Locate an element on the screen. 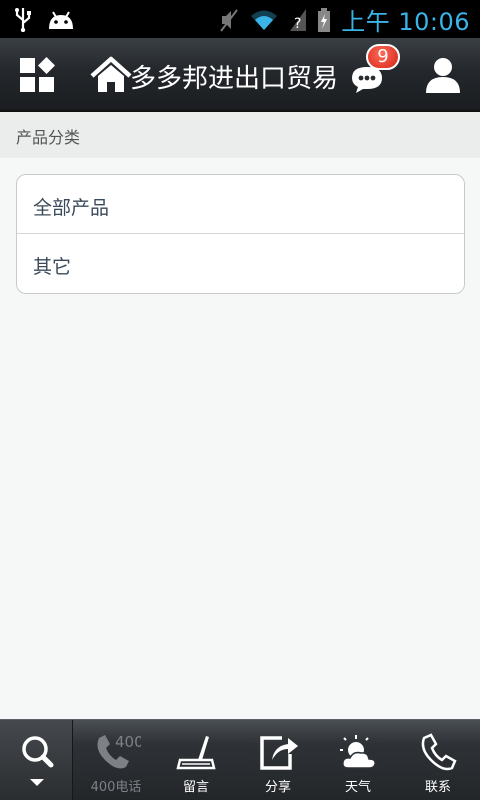 The width and height of the screenshot is (480, 800). apps-grid-icon is located at coordinates (37, 75).